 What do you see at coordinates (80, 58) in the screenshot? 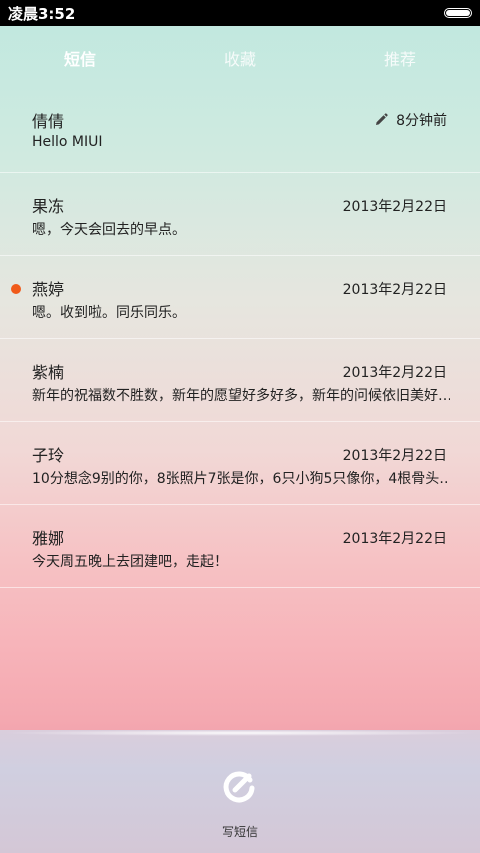
I see `tab-messages: 短信` at bounding box center [80, 58].